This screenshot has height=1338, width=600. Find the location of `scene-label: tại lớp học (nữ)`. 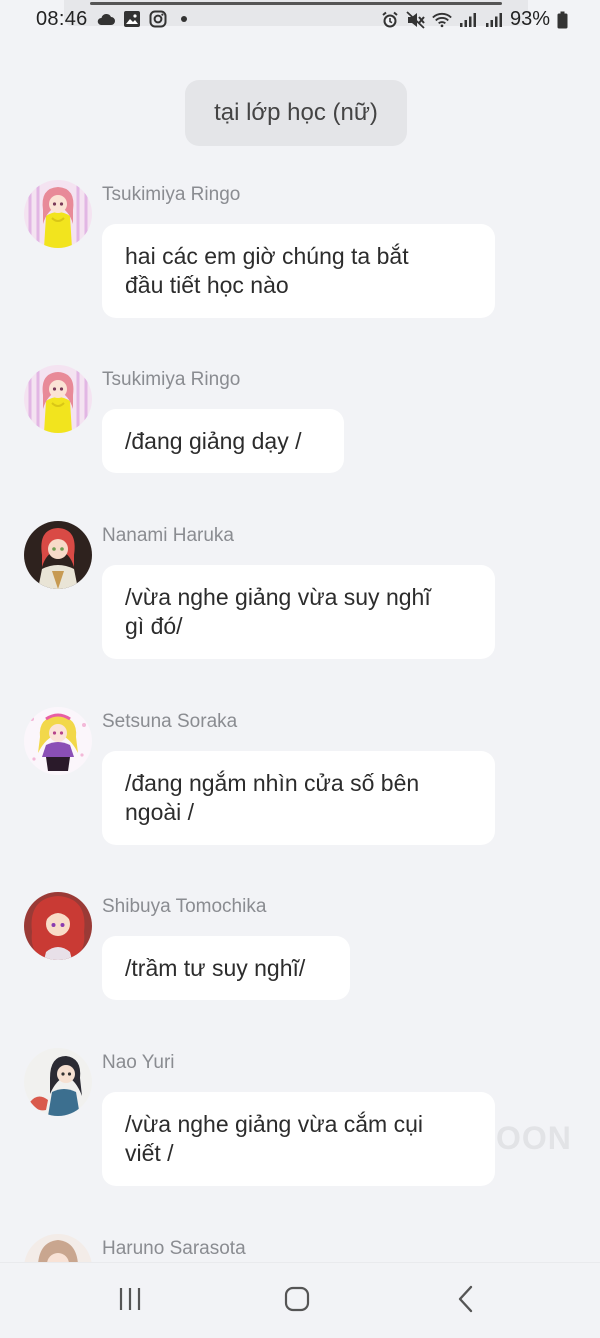

scene-label: tại lớp học (nữ) is located at coordinates (296, 113).